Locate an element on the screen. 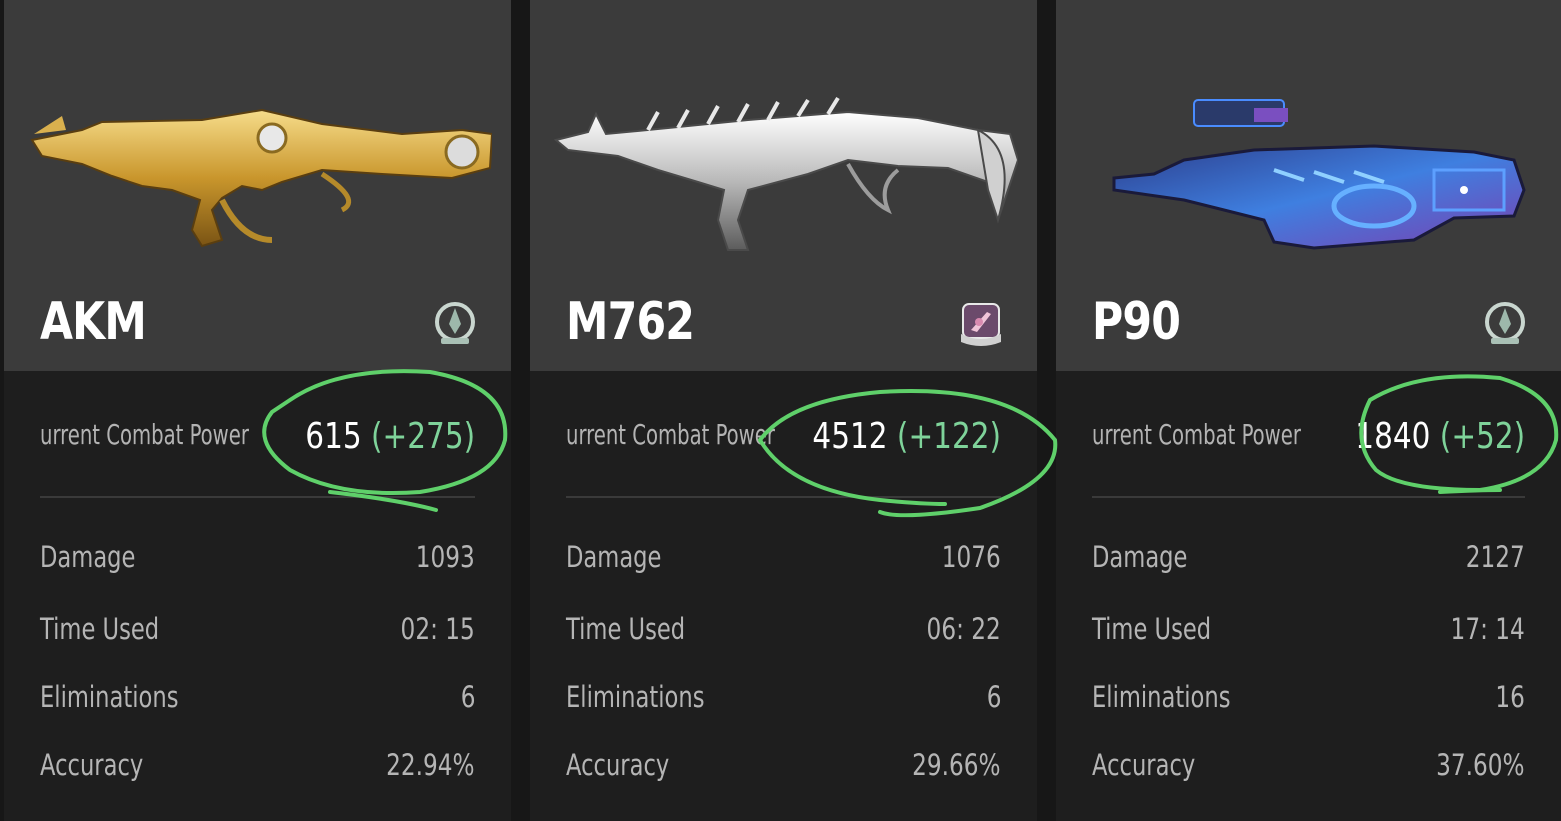 The width and height of the screenshot is (1561, 821). combat-power-delta: (+52) is located at coordinates (1482, 436).